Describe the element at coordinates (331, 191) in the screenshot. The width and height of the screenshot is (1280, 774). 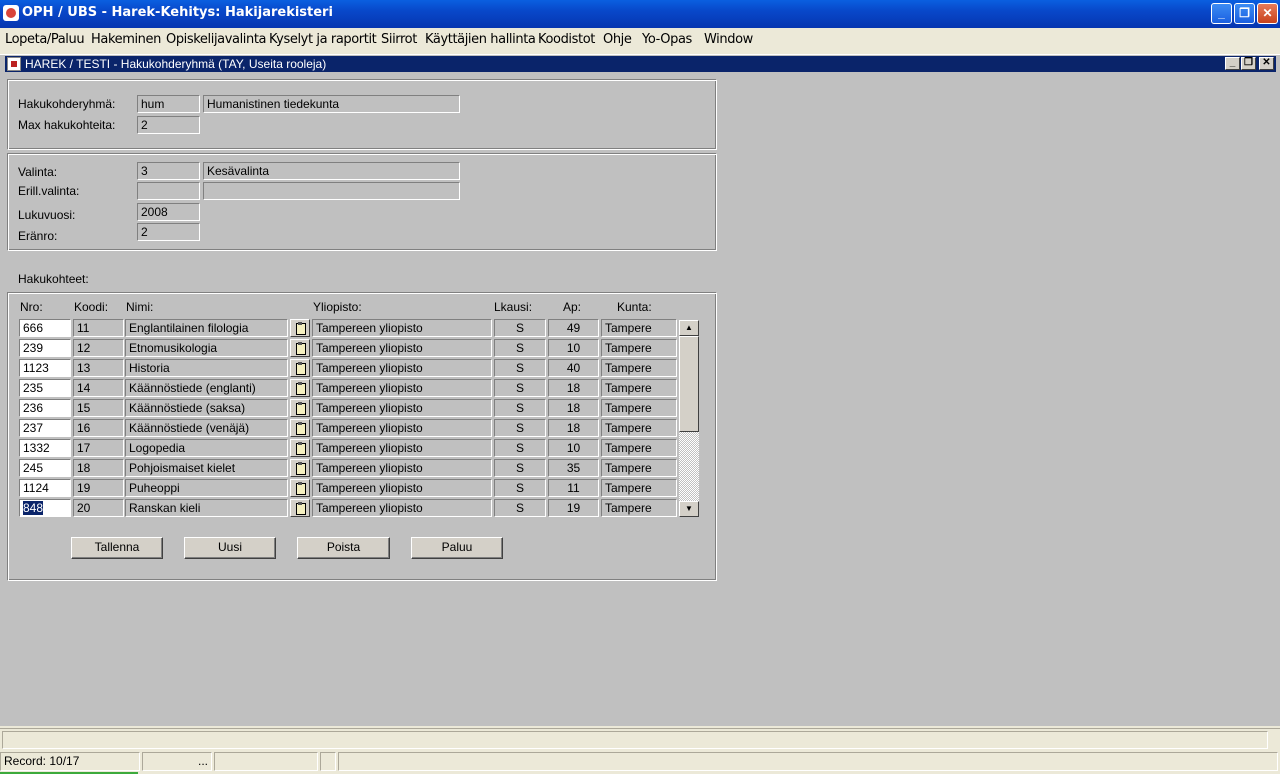
I see `erill-valinta-name-field` at that location.